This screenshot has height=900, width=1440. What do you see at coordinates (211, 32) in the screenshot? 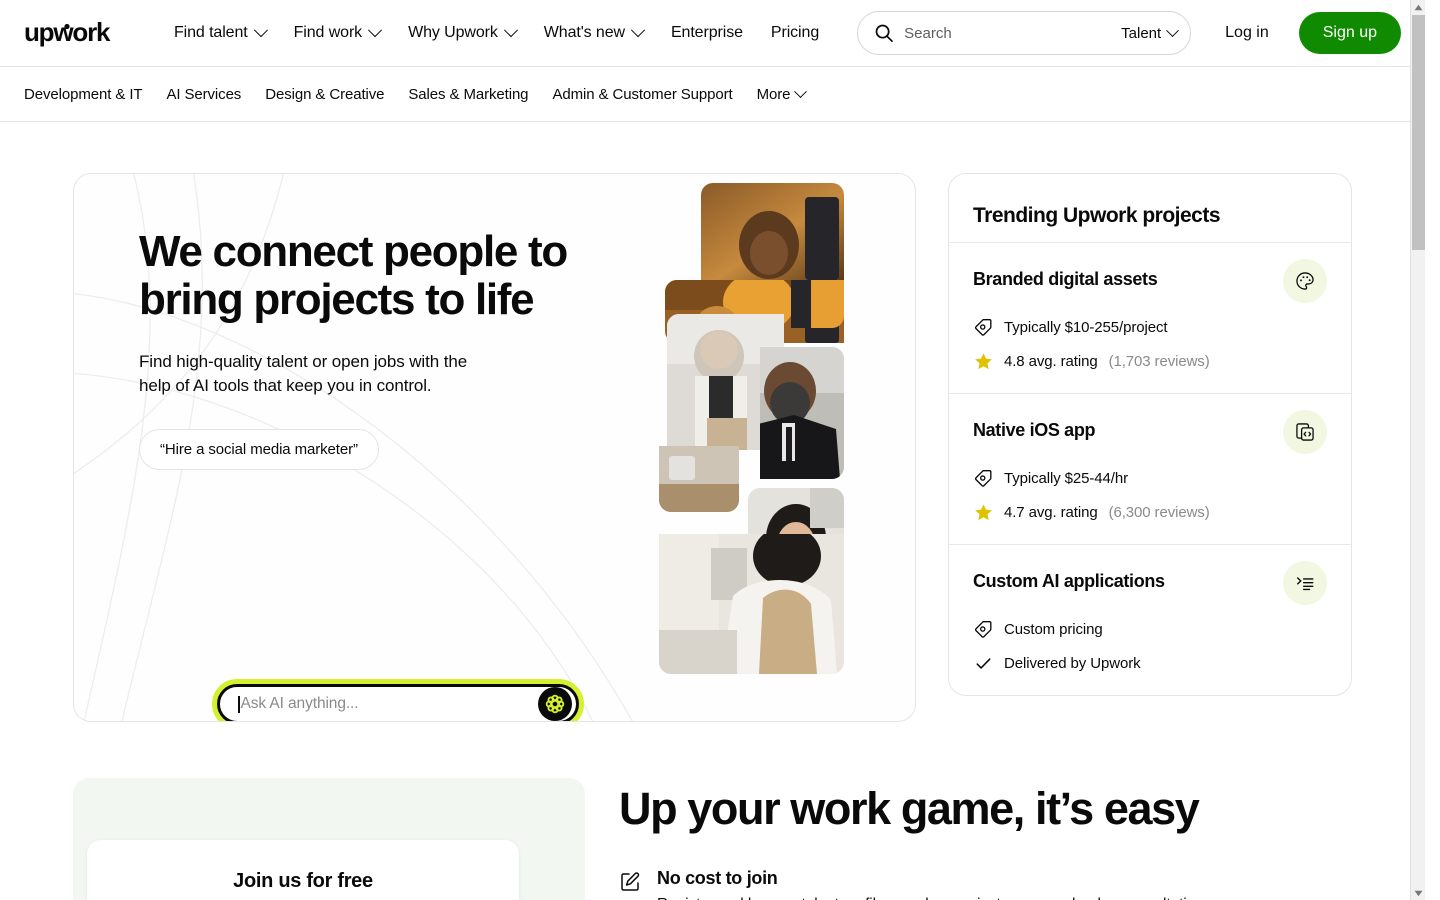
I see `nav-label: Find talent` at bounding box center [211, 32].